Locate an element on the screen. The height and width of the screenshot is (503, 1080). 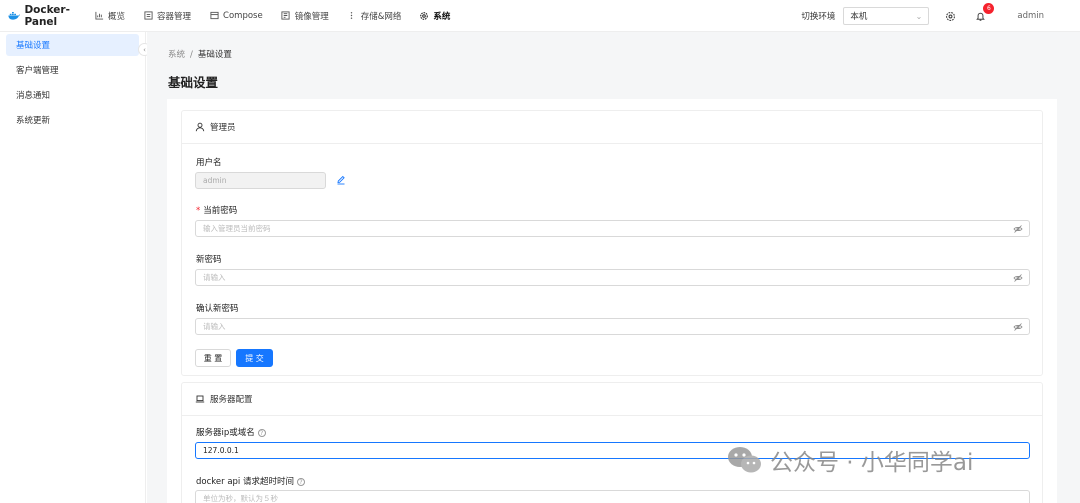
current-password-label: * 当前密码 is located at coordinates (216, 210).